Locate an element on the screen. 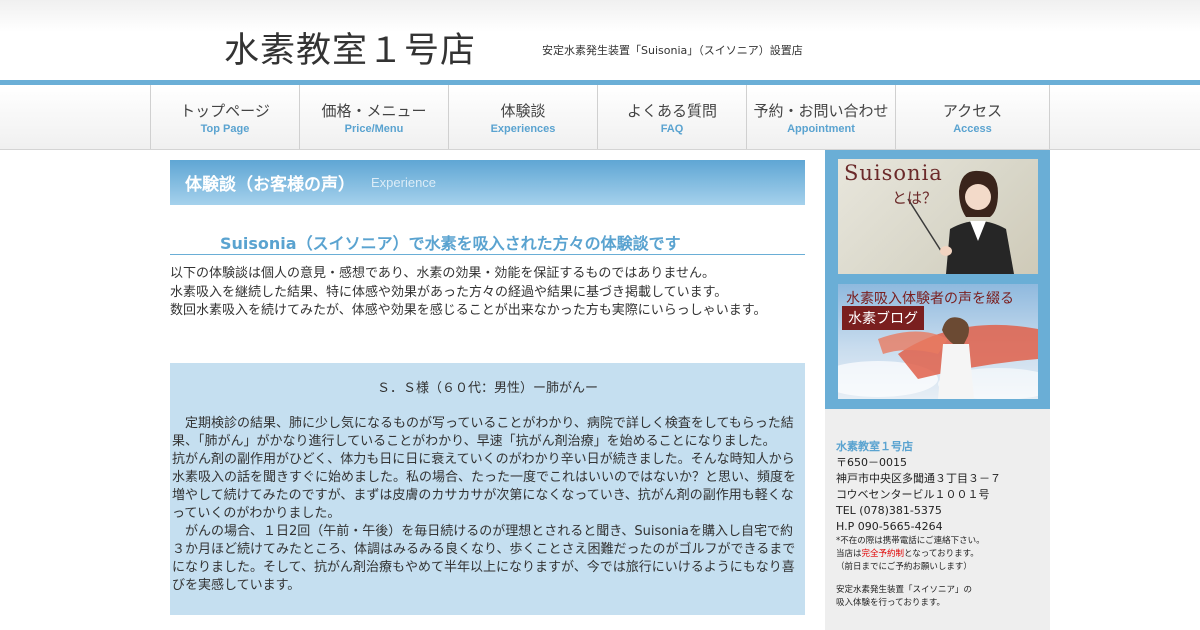 The image size is (1200, 630). shop-postal-code: 〒650－0015 is located at coordinates (871, 462).